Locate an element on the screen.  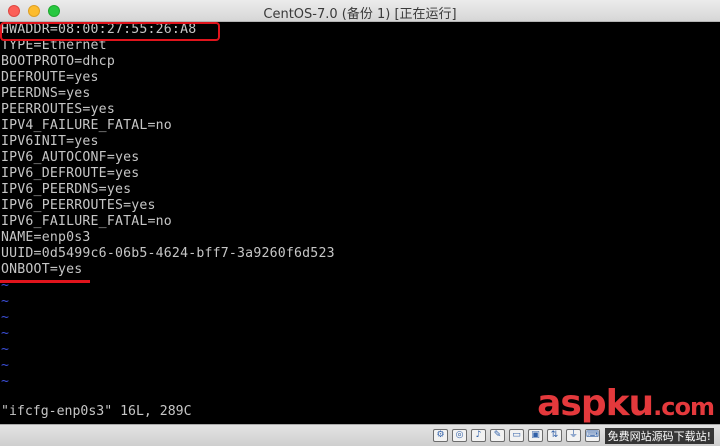
window-titlebar: CentOS-7.0 (备份 1) [正在运行] is located at coordinates (360, 11).